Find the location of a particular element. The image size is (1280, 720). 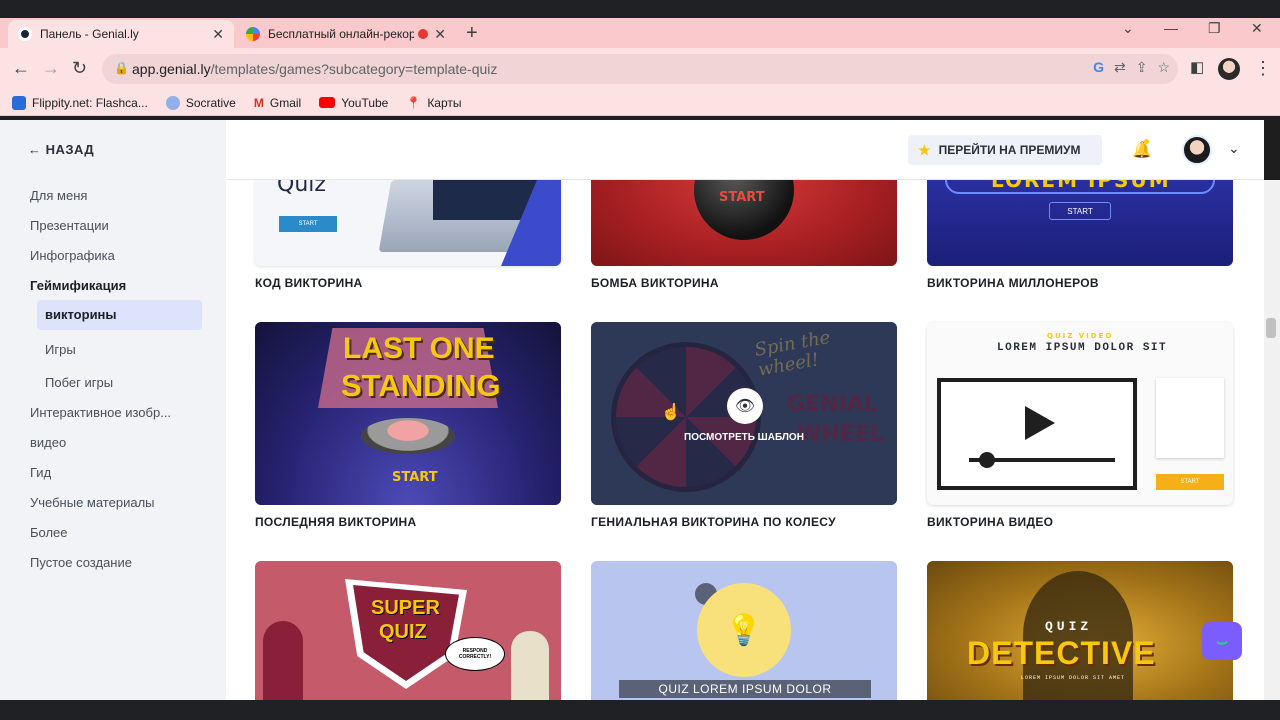

tab-genially: Панель - Genial.ly ✕ is located at coordinates (121, 34).